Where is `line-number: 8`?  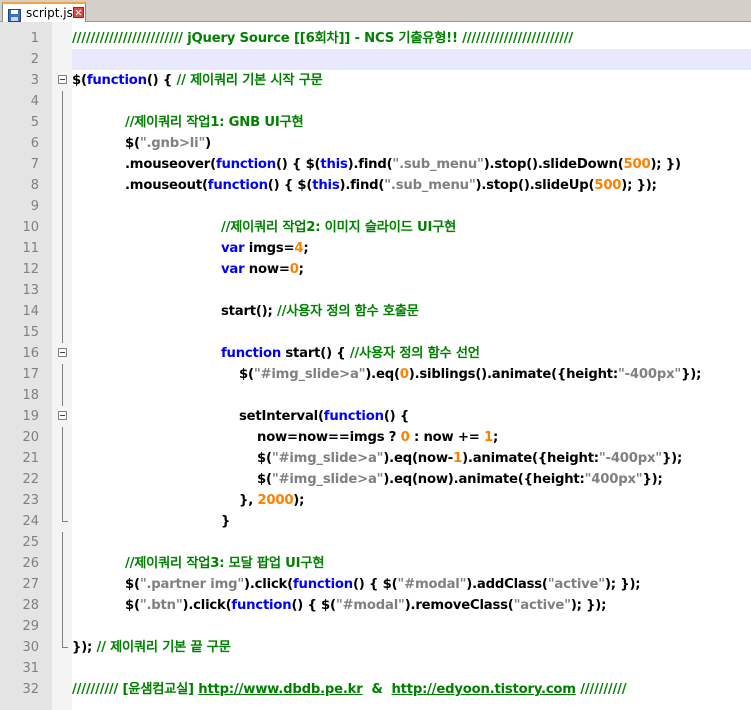
line-number: 8 is located at coordinates (34, 185).